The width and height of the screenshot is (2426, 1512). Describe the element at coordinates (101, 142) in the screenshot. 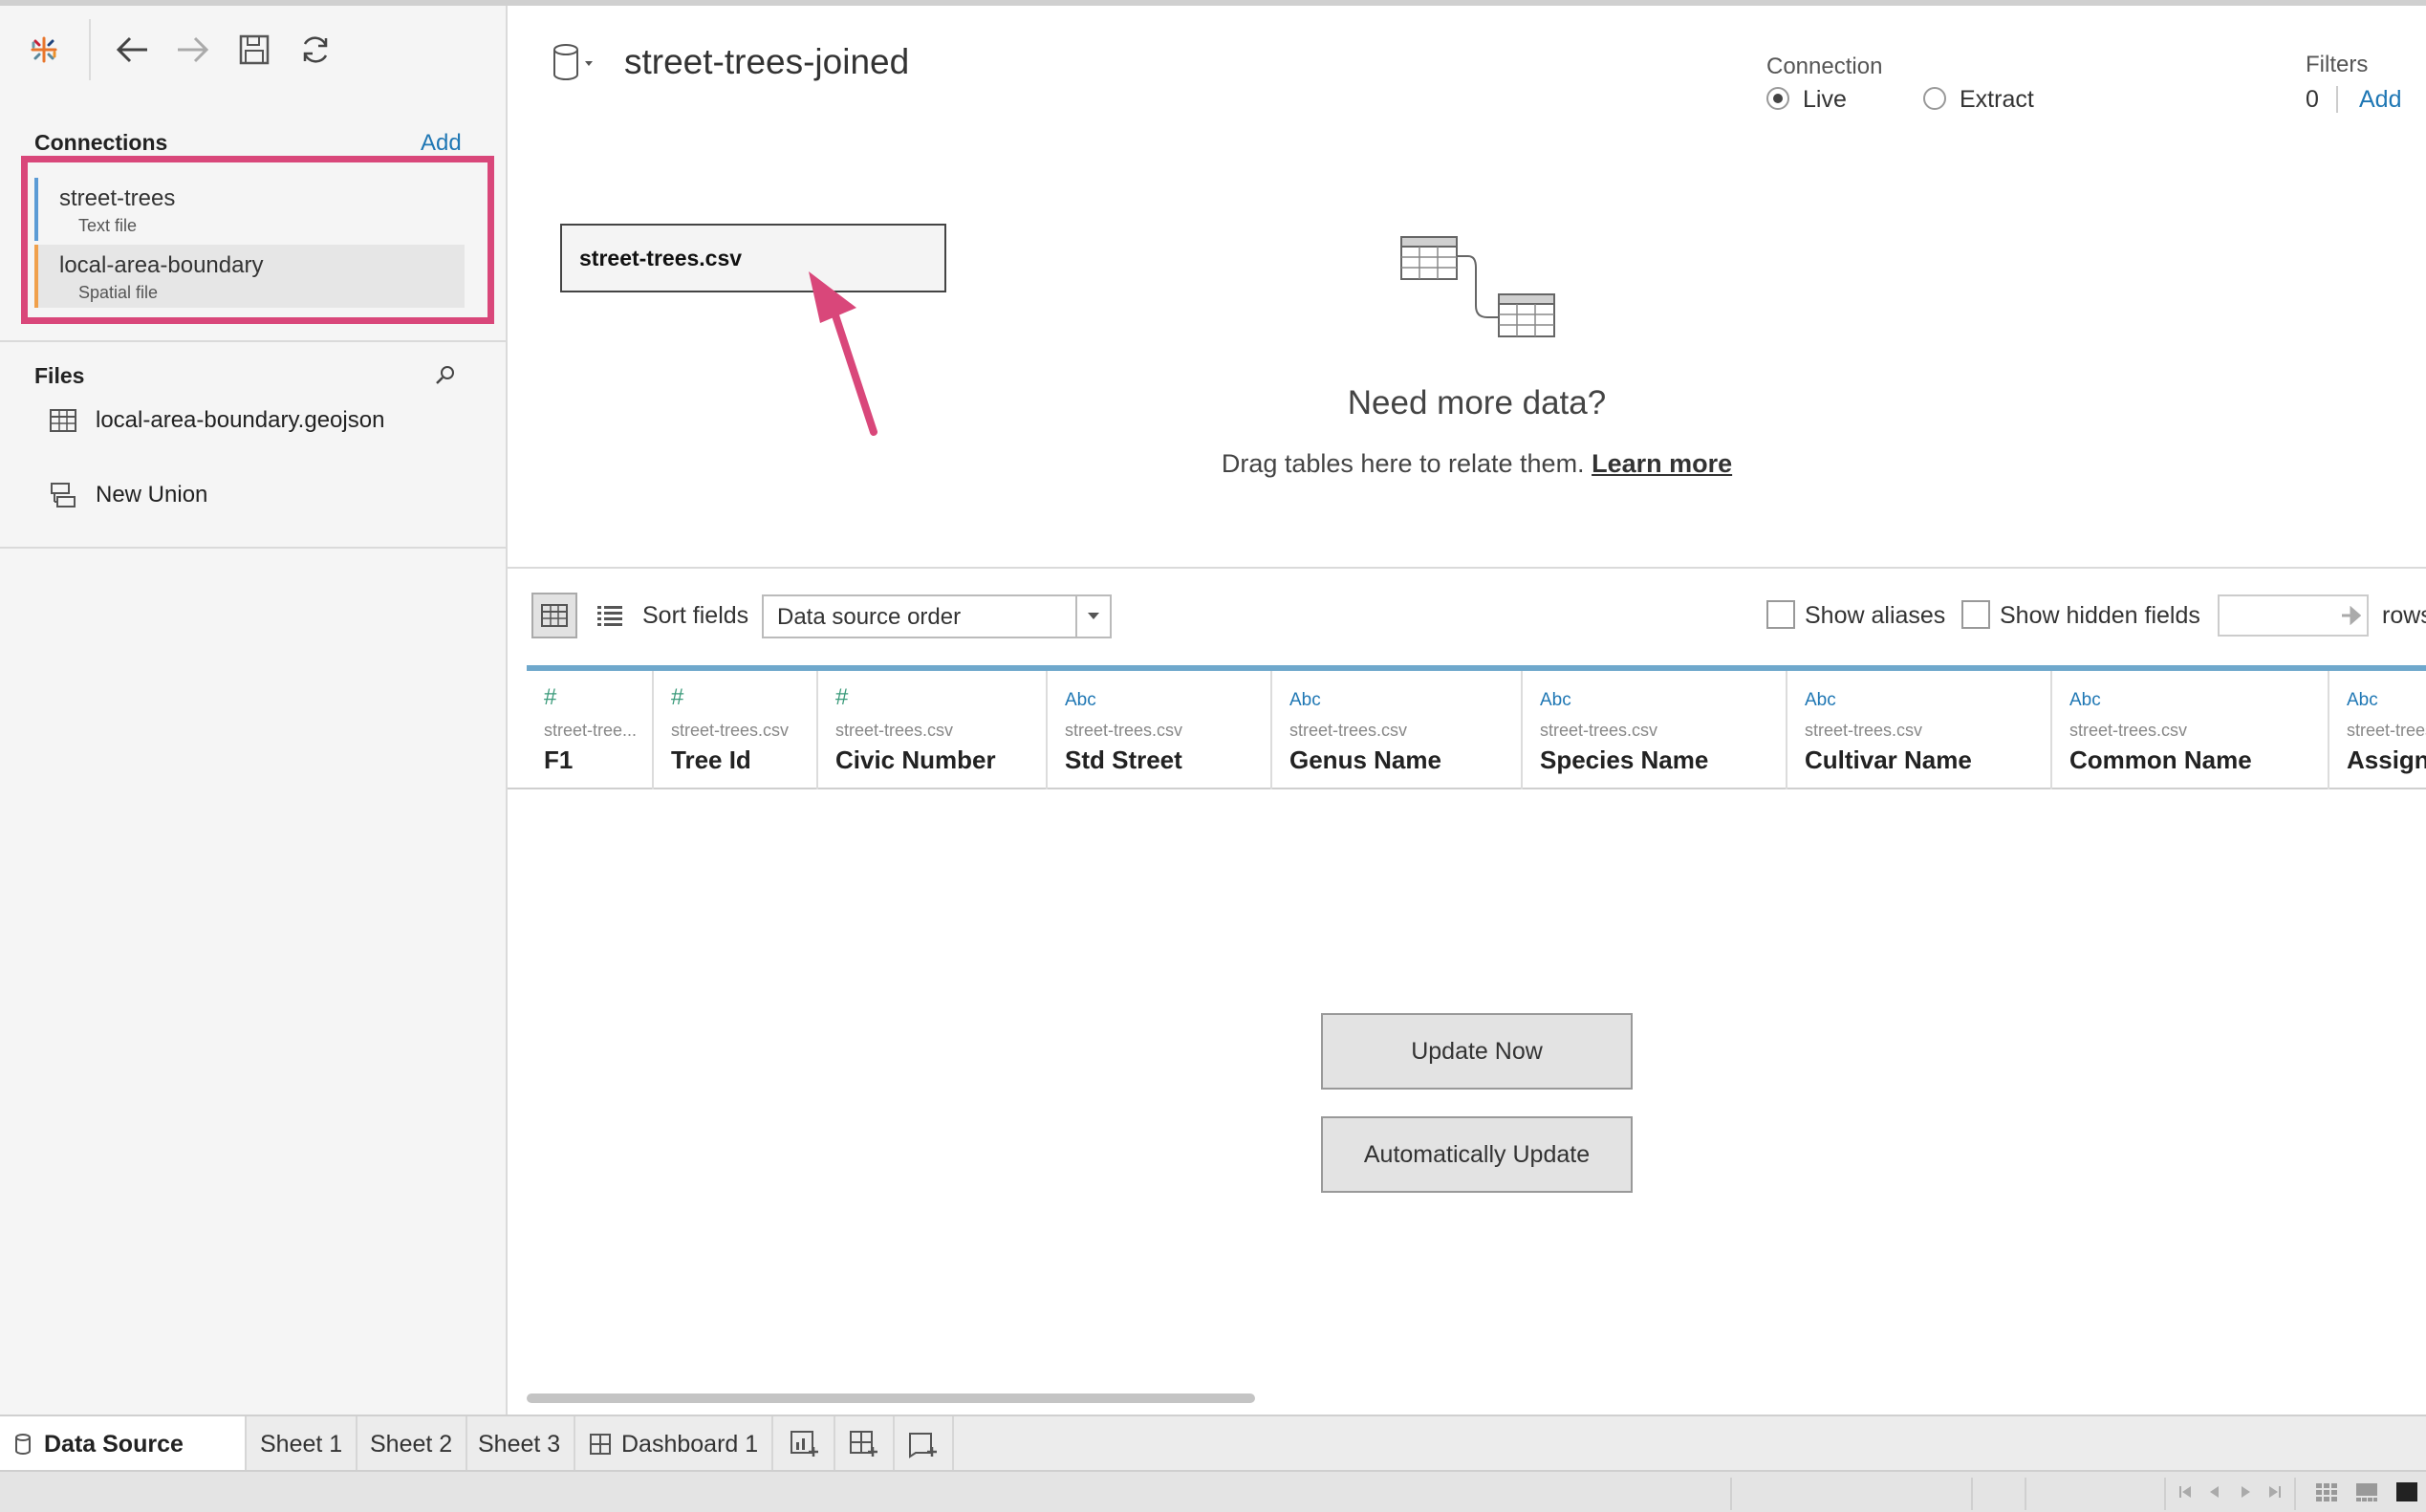

I see `connections-title: Connections` at that location.